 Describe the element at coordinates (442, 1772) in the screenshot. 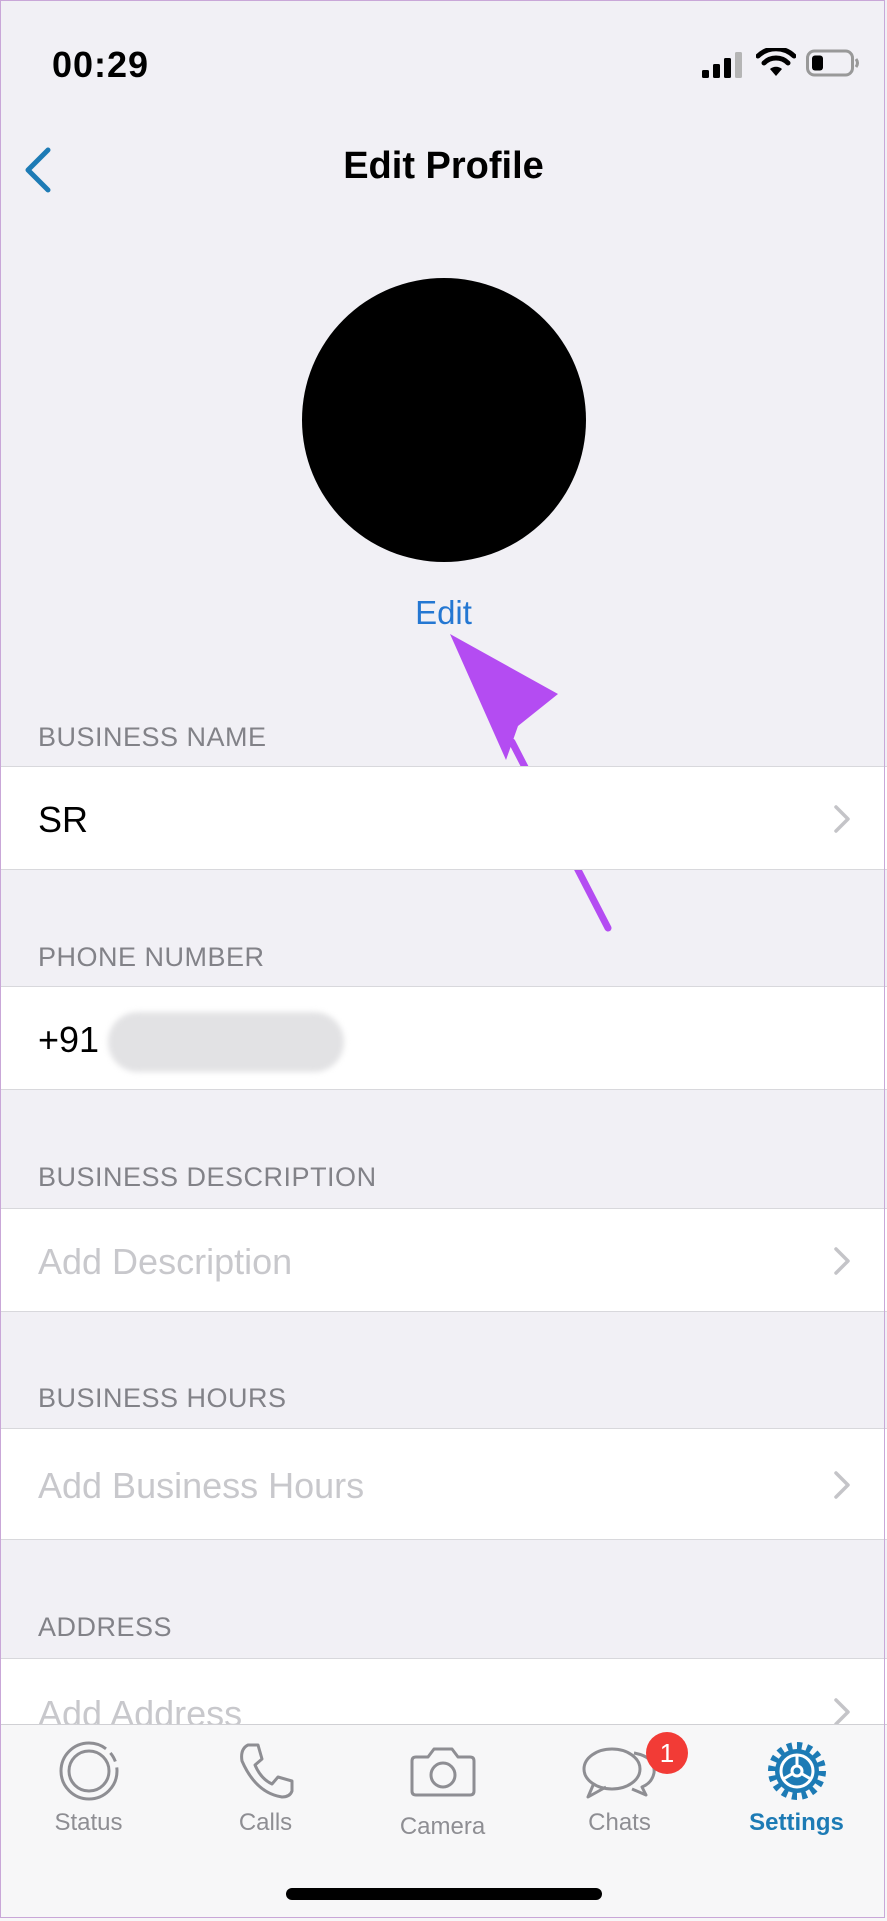

I see `camera-icon` at that location.